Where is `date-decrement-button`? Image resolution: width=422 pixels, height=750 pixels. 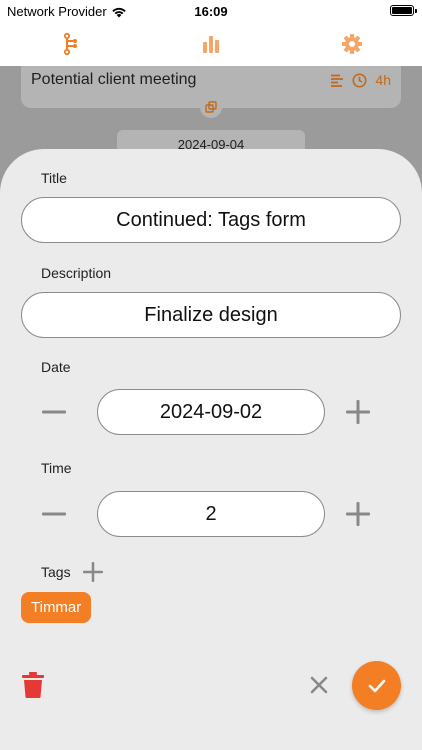
date-decrement-button is located at coordinates (54, 412).